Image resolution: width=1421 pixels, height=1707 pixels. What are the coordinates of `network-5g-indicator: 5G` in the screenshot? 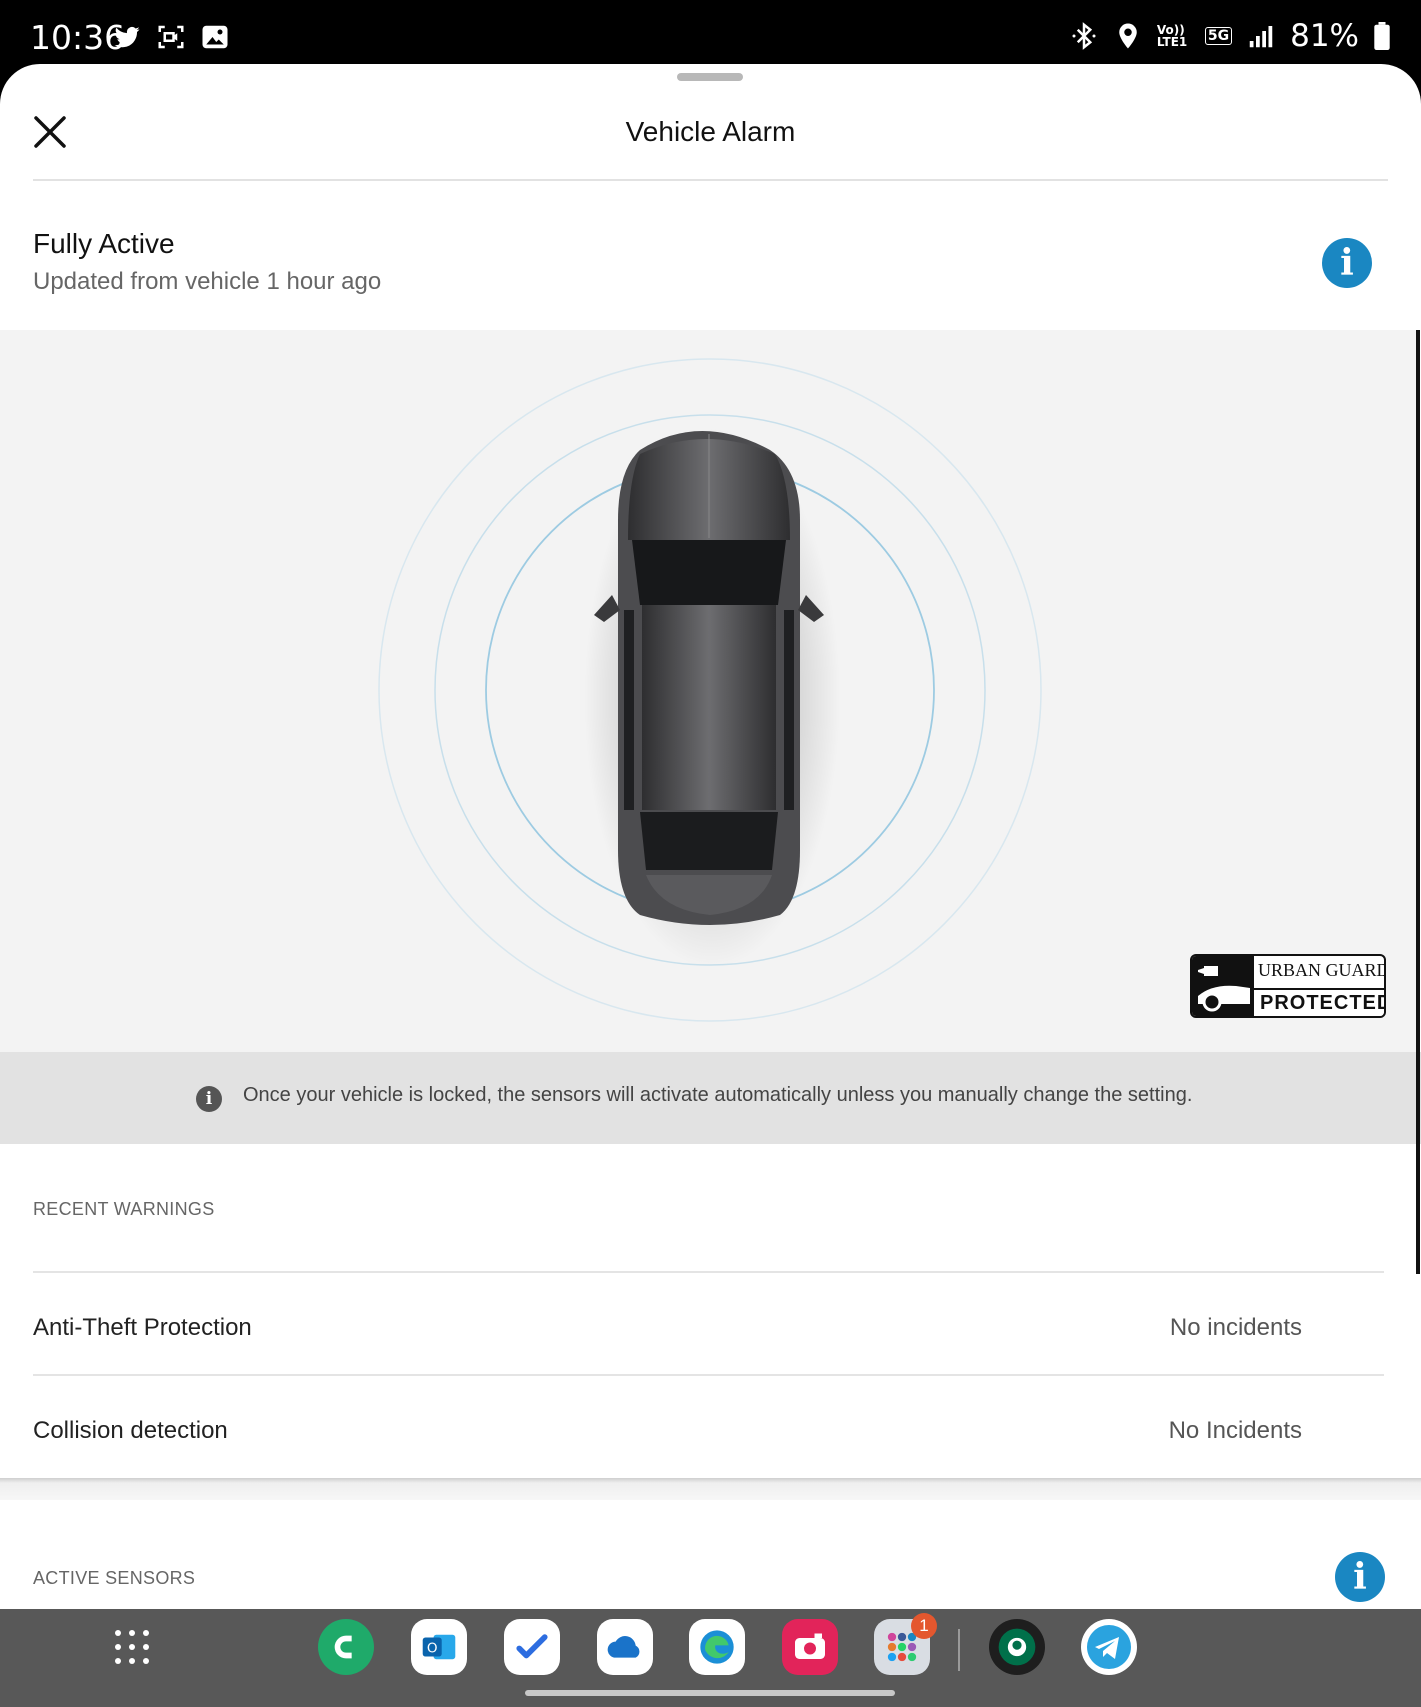 It's located at (1218, 36).